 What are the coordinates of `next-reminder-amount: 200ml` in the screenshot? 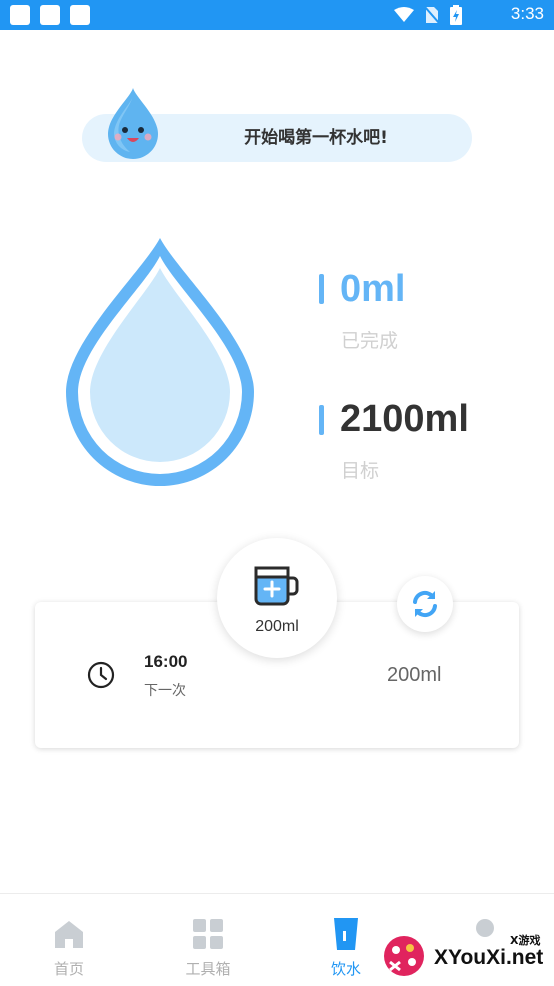 It's located at (414, 675).